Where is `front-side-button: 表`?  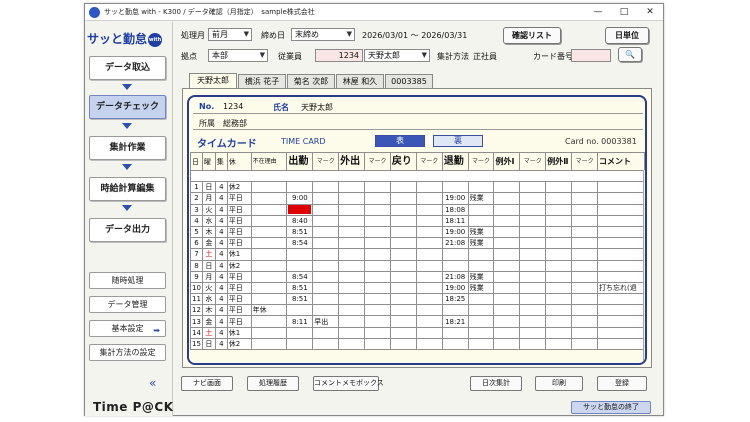 front-side-button: 表 is located at coordinates (400, 141).